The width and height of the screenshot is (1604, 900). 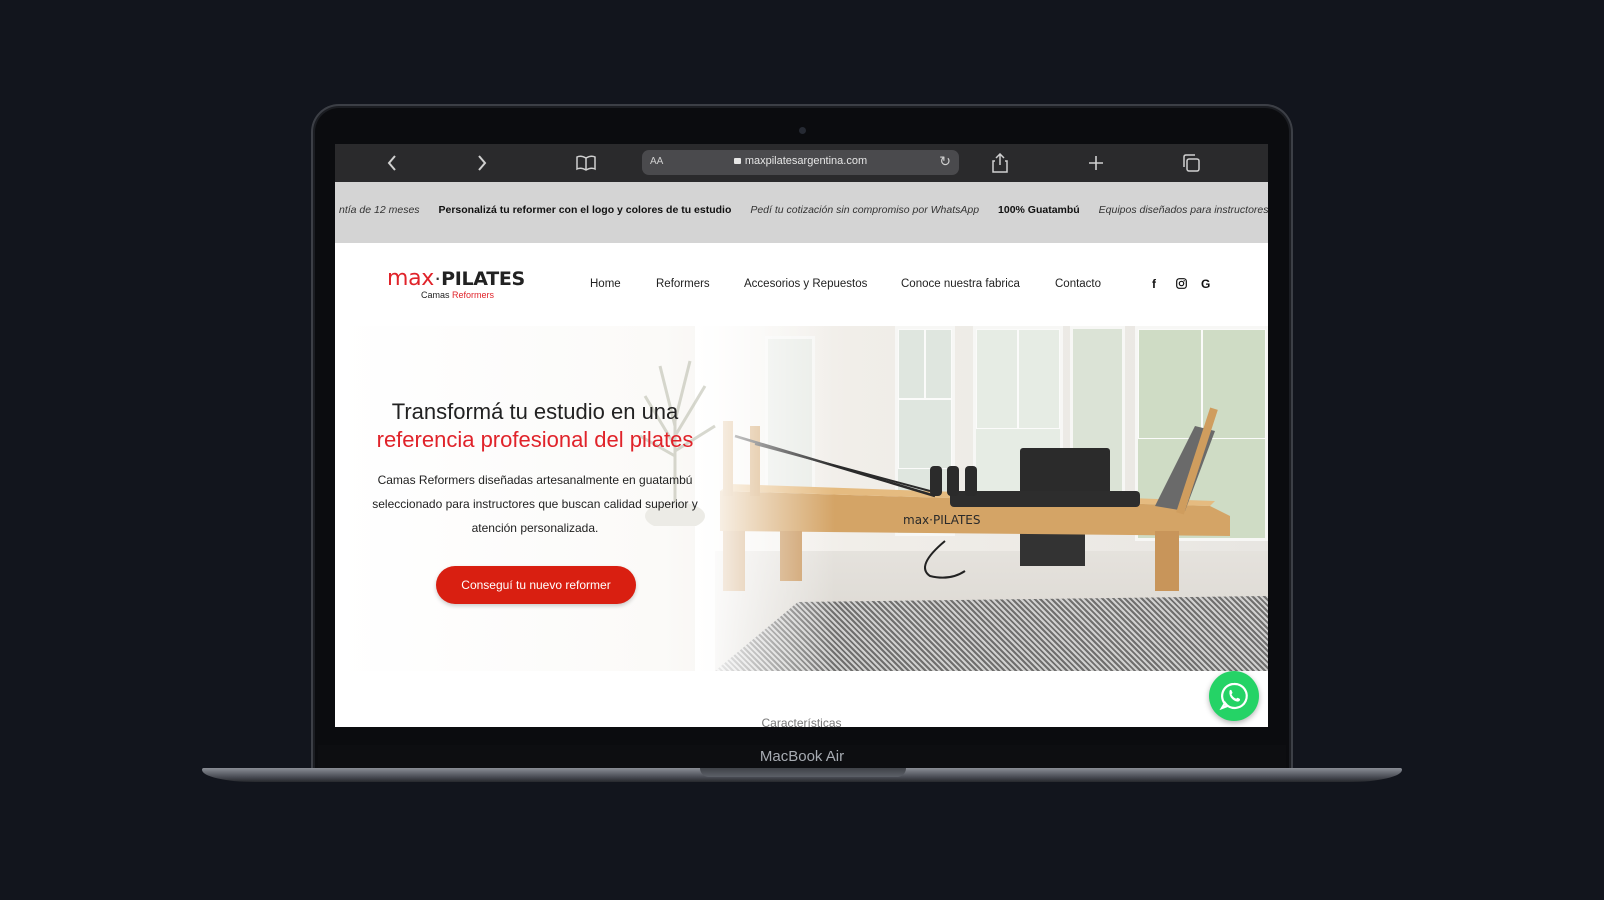 What do you see at coordinates (945, 161) in the screenshot?
I see `reload-icon: ↻` at bounding box center [945, 161].